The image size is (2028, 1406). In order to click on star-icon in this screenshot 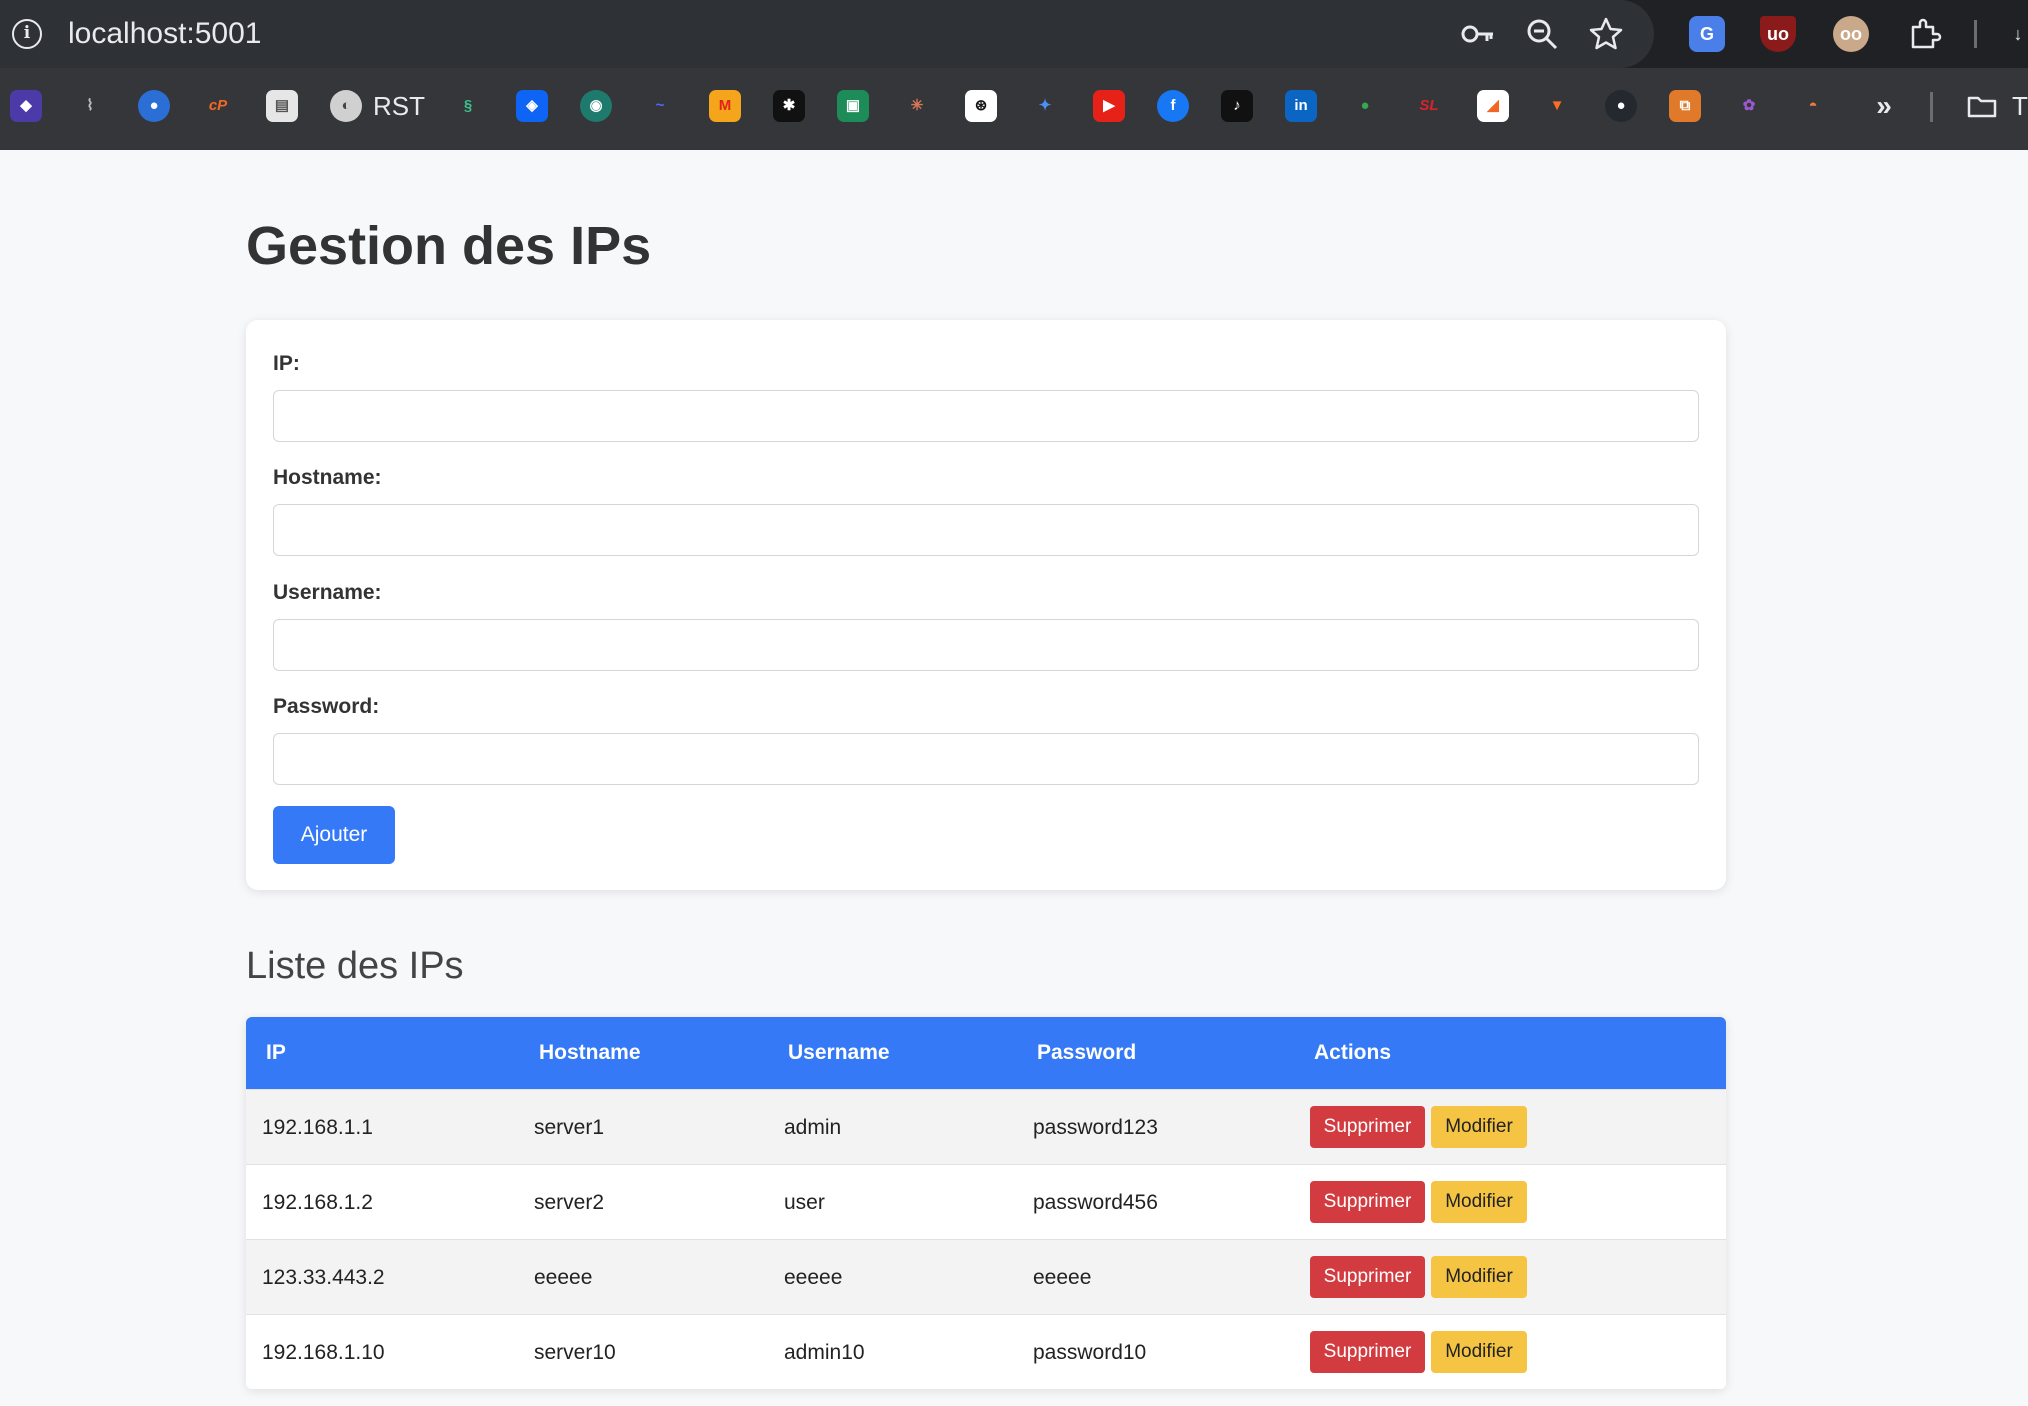, I will do `click(1606, 34)`.